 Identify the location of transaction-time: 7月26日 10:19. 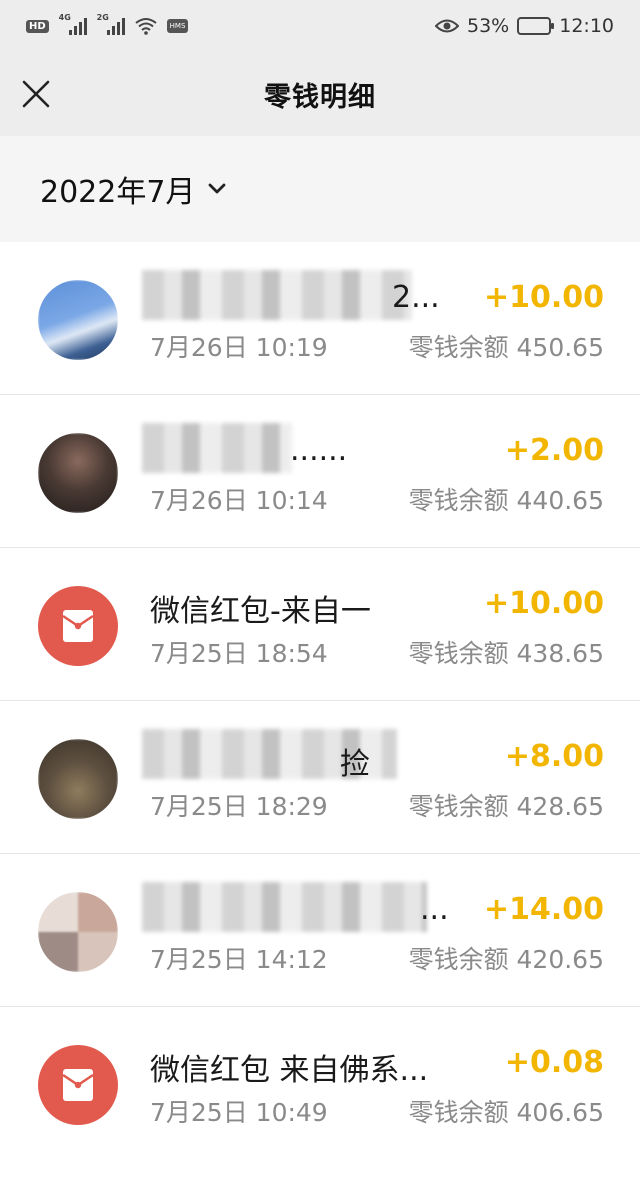
(239, 347).